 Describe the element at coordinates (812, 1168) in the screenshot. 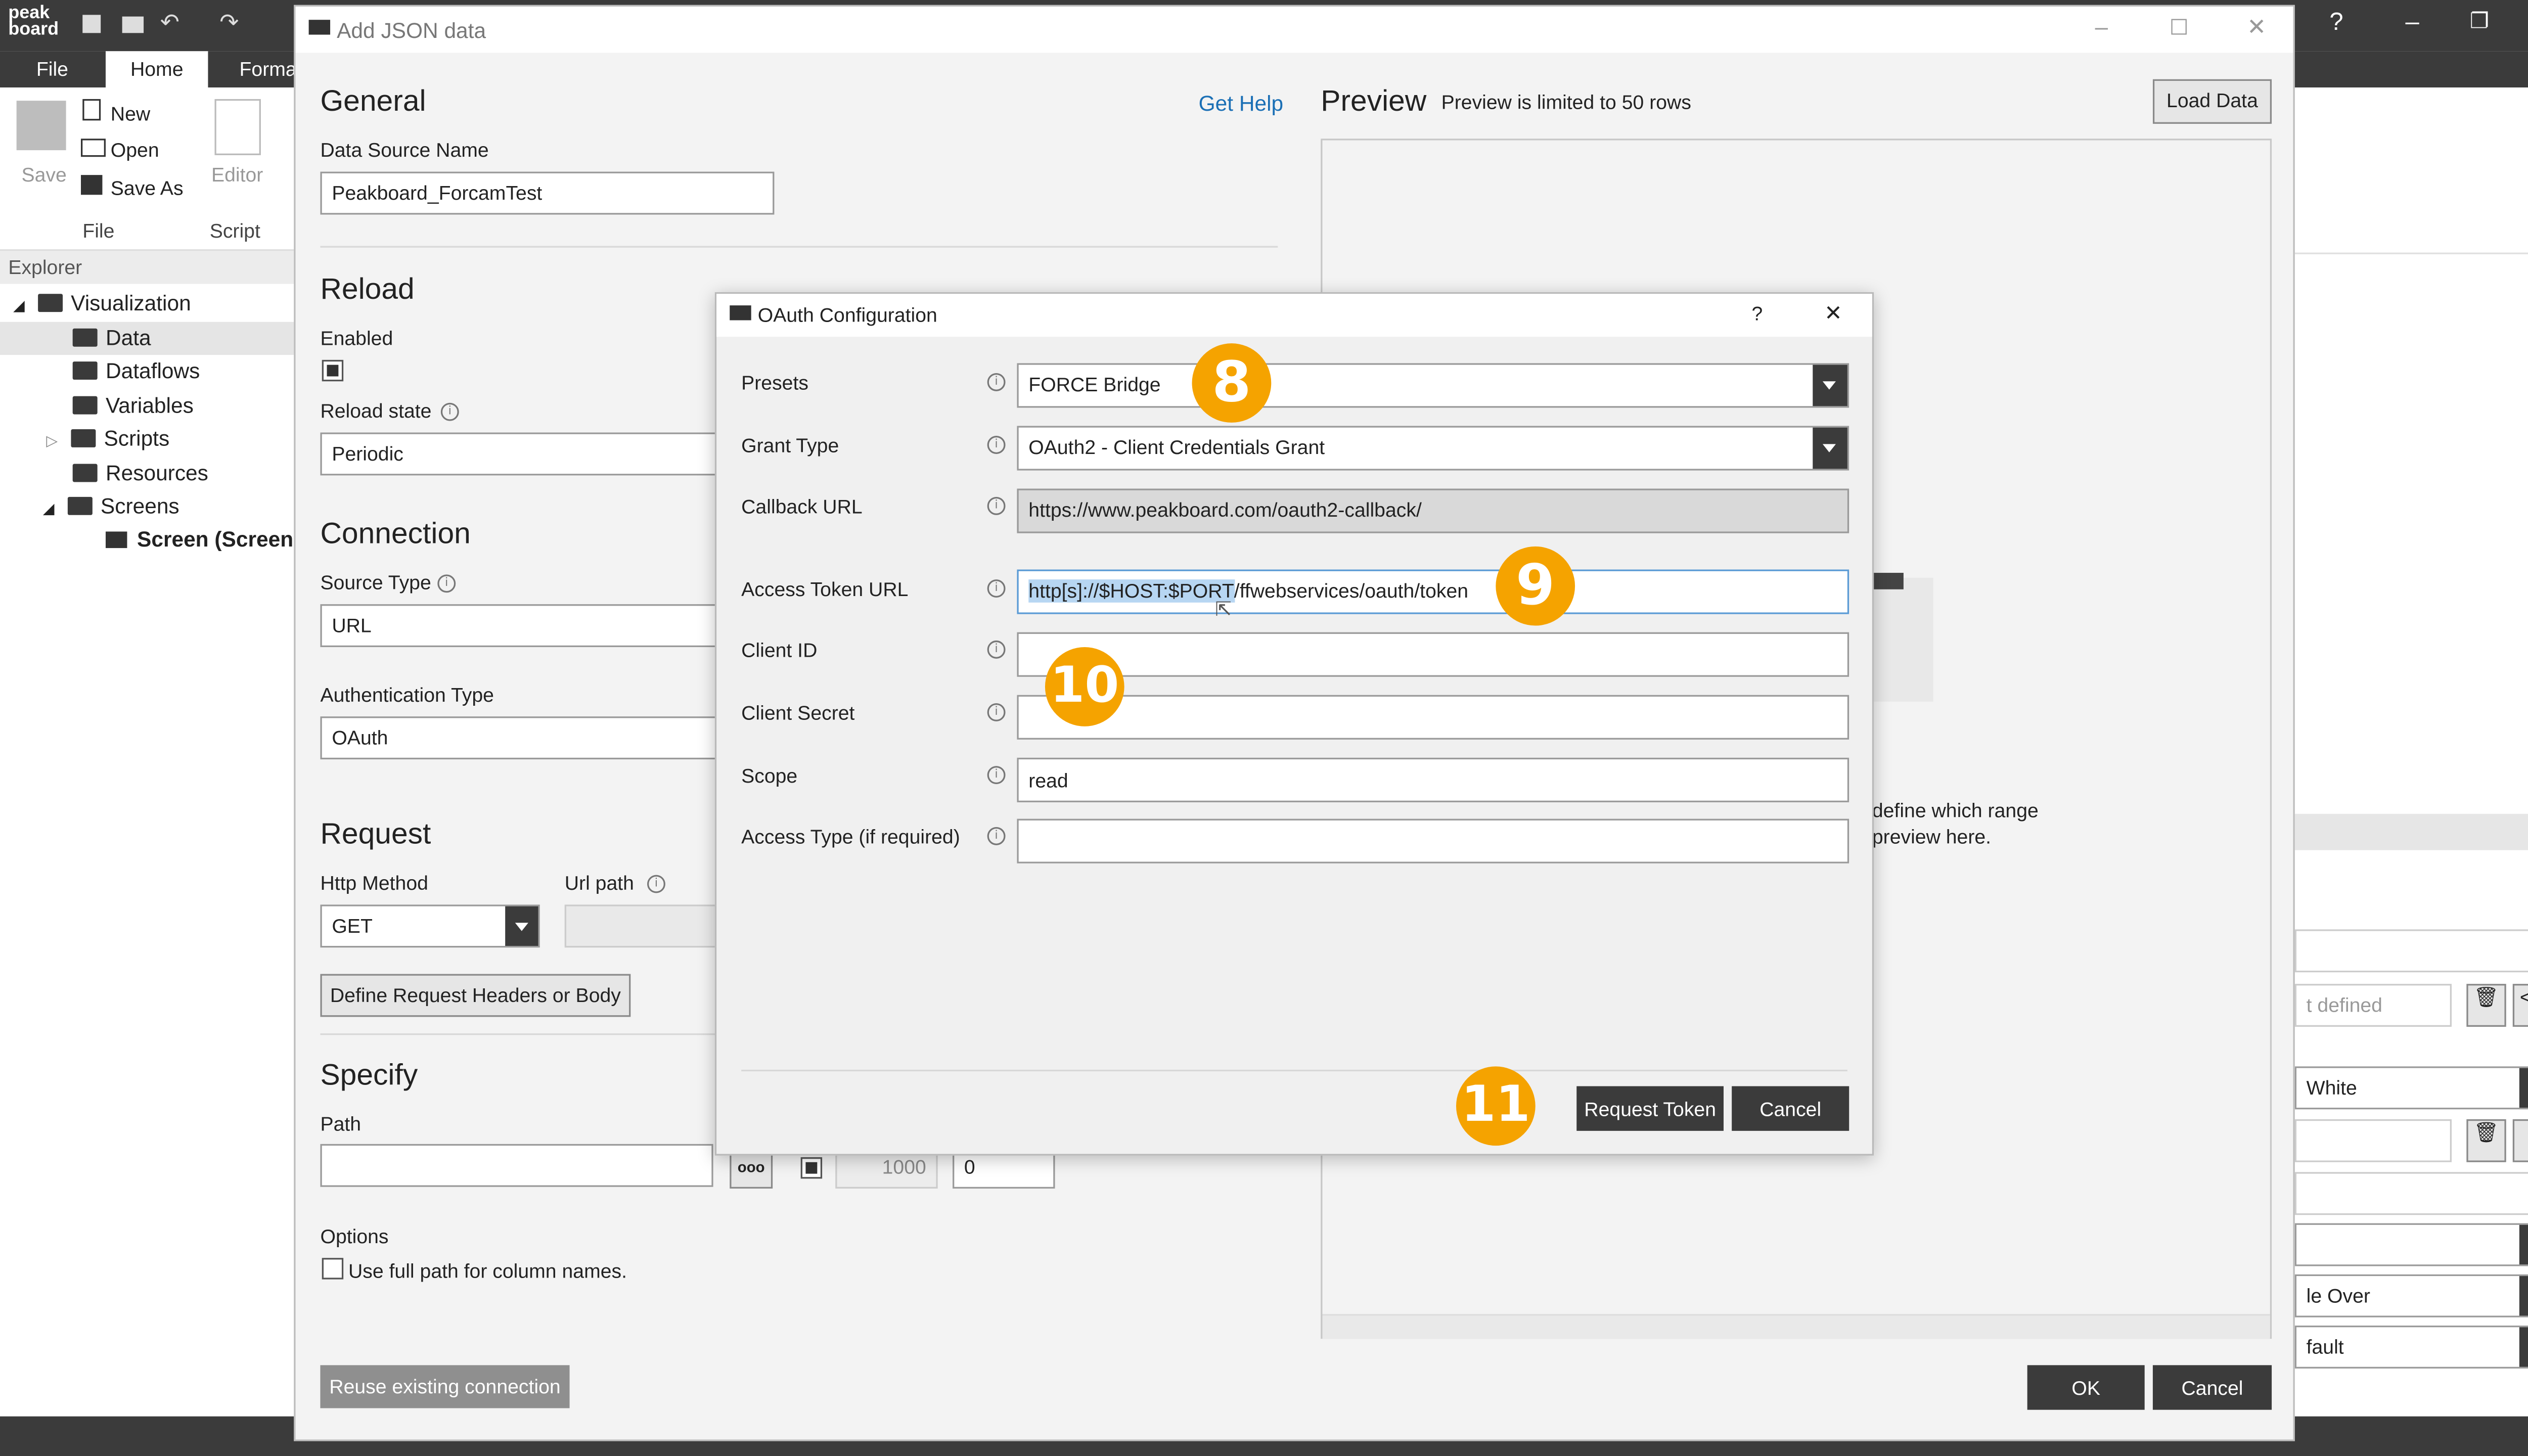

I see `rows-checkbox` at that location.